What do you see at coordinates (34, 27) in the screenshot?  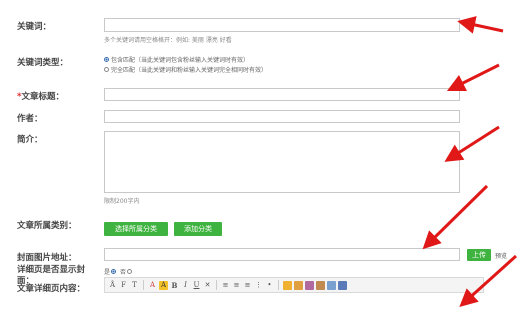 I see `keyword-label: 关键词：` at bounding box center [34, 27].